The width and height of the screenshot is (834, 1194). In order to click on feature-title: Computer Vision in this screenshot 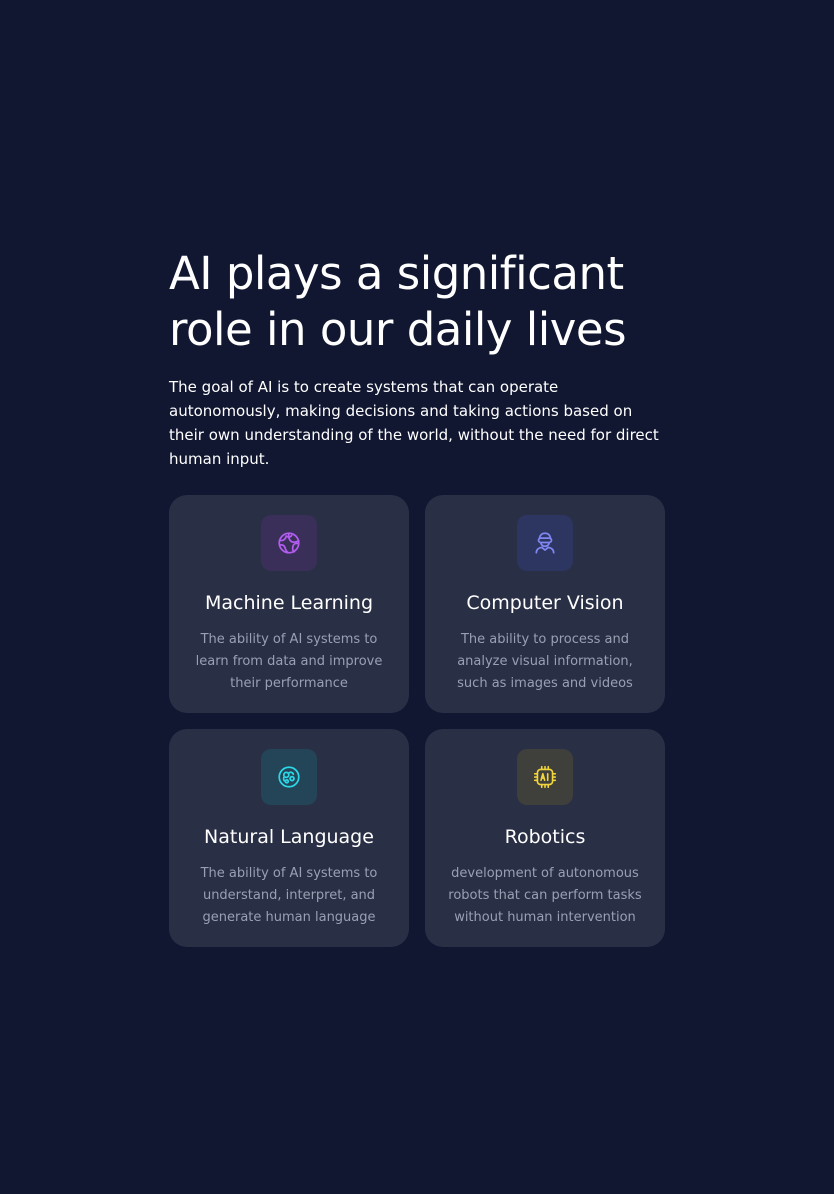, I will do `click(545, 603)`.